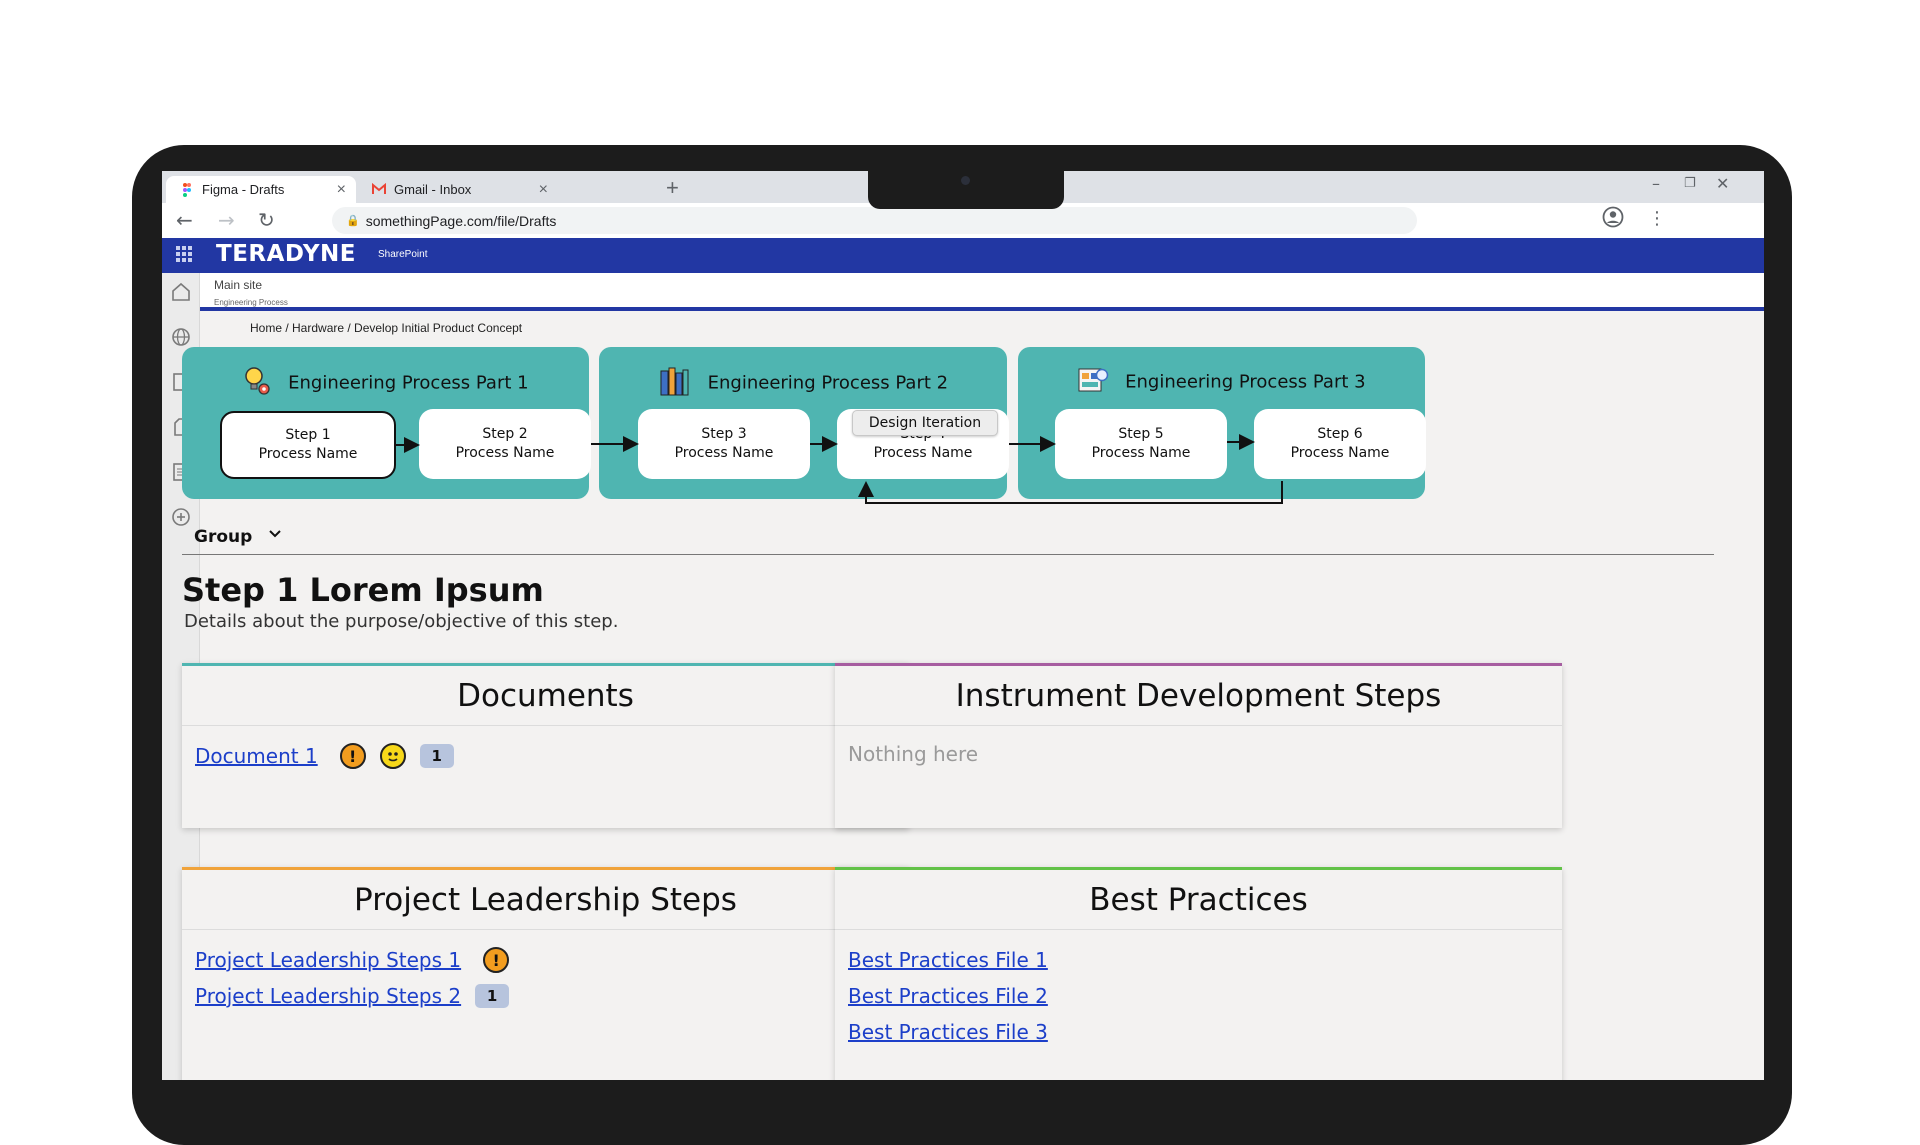  I want to click on card-title: Project Leadership Steps, so click(545, 900).